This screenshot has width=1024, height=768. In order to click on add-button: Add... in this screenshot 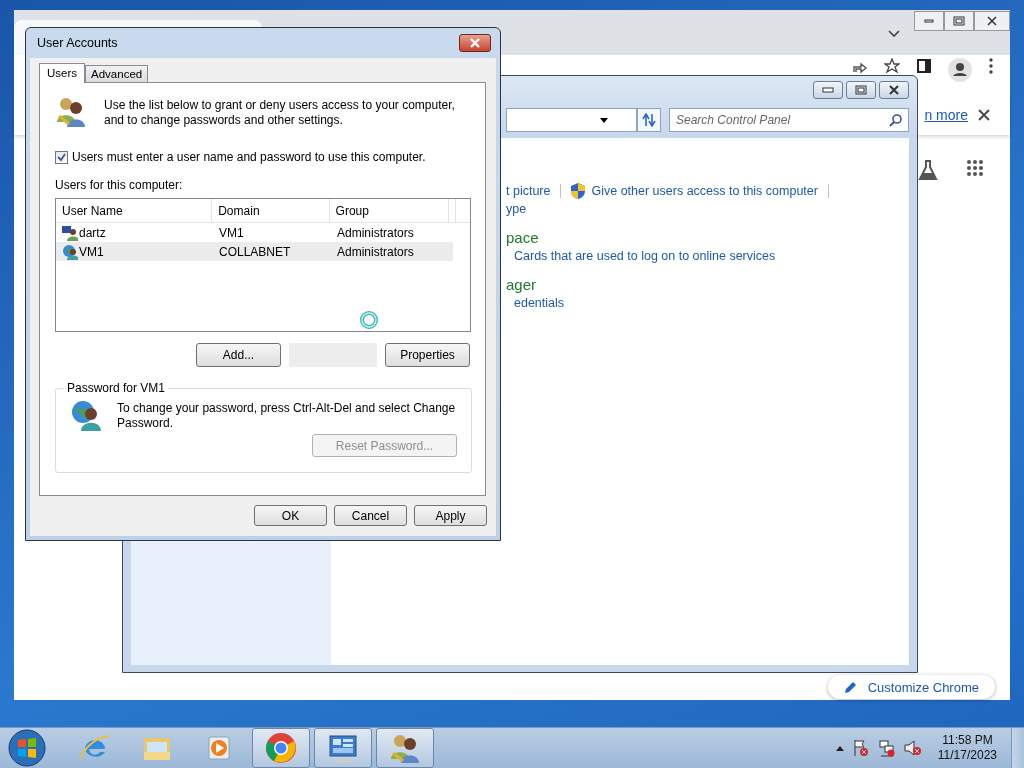, I will do `click(238, 355)`.